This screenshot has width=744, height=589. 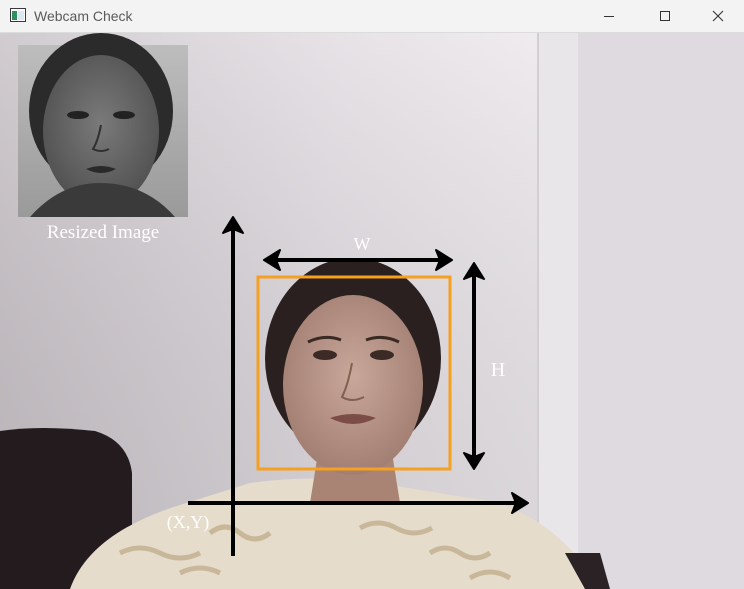 What do you see at coordinates (18, 15) in the screenshot?
I see `app-icon` at bounding box center [18, 15].